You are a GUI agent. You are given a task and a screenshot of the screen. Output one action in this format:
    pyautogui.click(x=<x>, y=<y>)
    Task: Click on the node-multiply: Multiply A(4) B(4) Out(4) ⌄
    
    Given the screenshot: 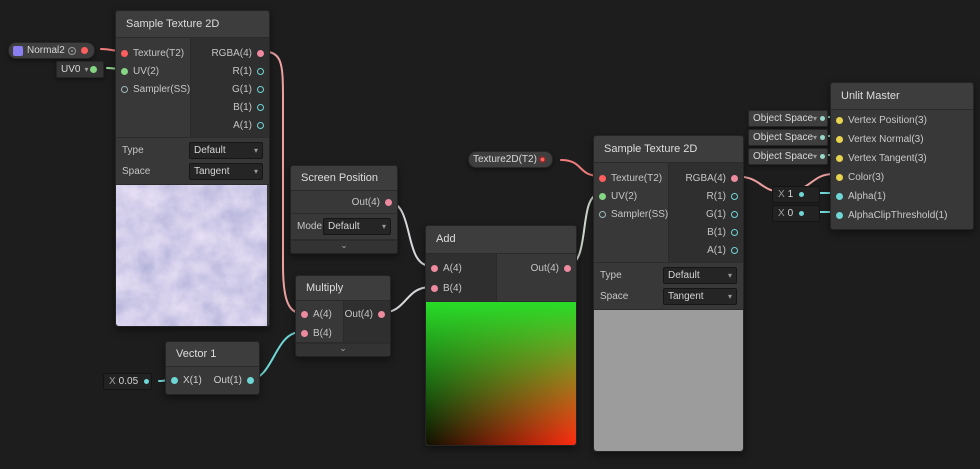 What is the action you would take?
    pyautogui.click(x=343, y=316)
    